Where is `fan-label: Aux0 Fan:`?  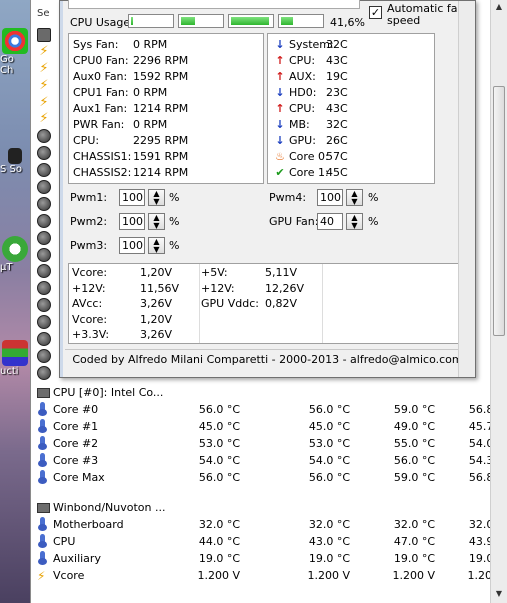
fan-label: Aux0 Fan: is located at coordinates (100, 76).